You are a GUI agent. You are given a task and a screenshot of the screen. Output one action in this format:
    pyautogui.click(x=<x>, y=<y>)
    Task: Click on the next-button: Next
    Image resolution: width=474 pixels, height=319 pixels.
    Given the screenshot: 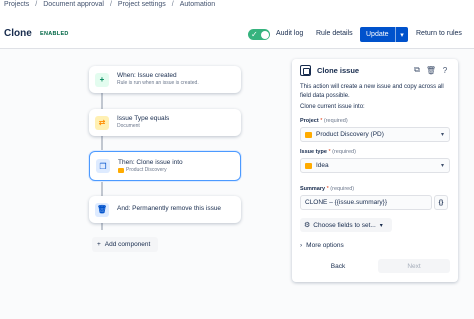 What is the action you would take?
    pyautogui.click(x=414, y=266)
    